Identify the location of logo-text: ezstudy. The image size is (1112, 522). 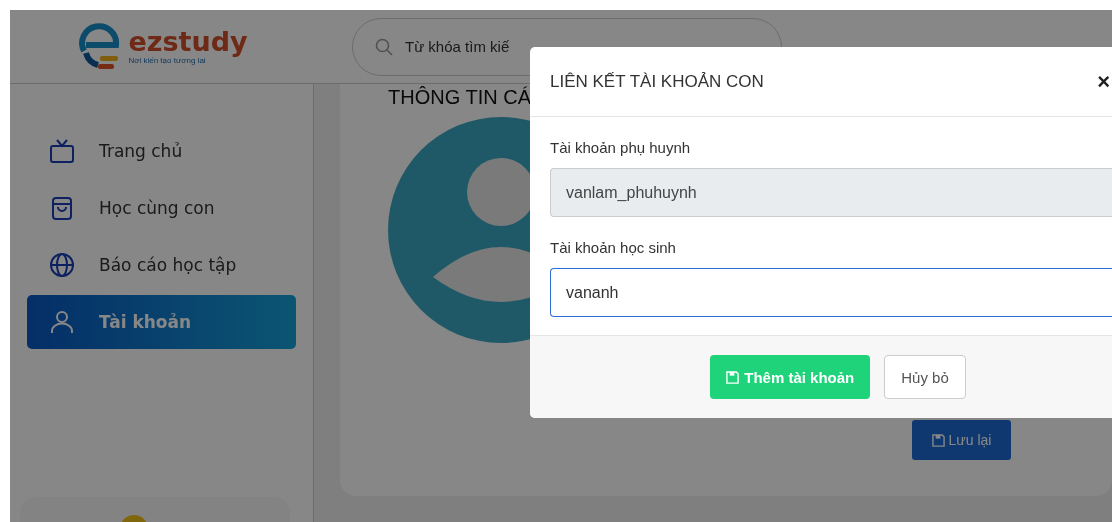
(188, 42).